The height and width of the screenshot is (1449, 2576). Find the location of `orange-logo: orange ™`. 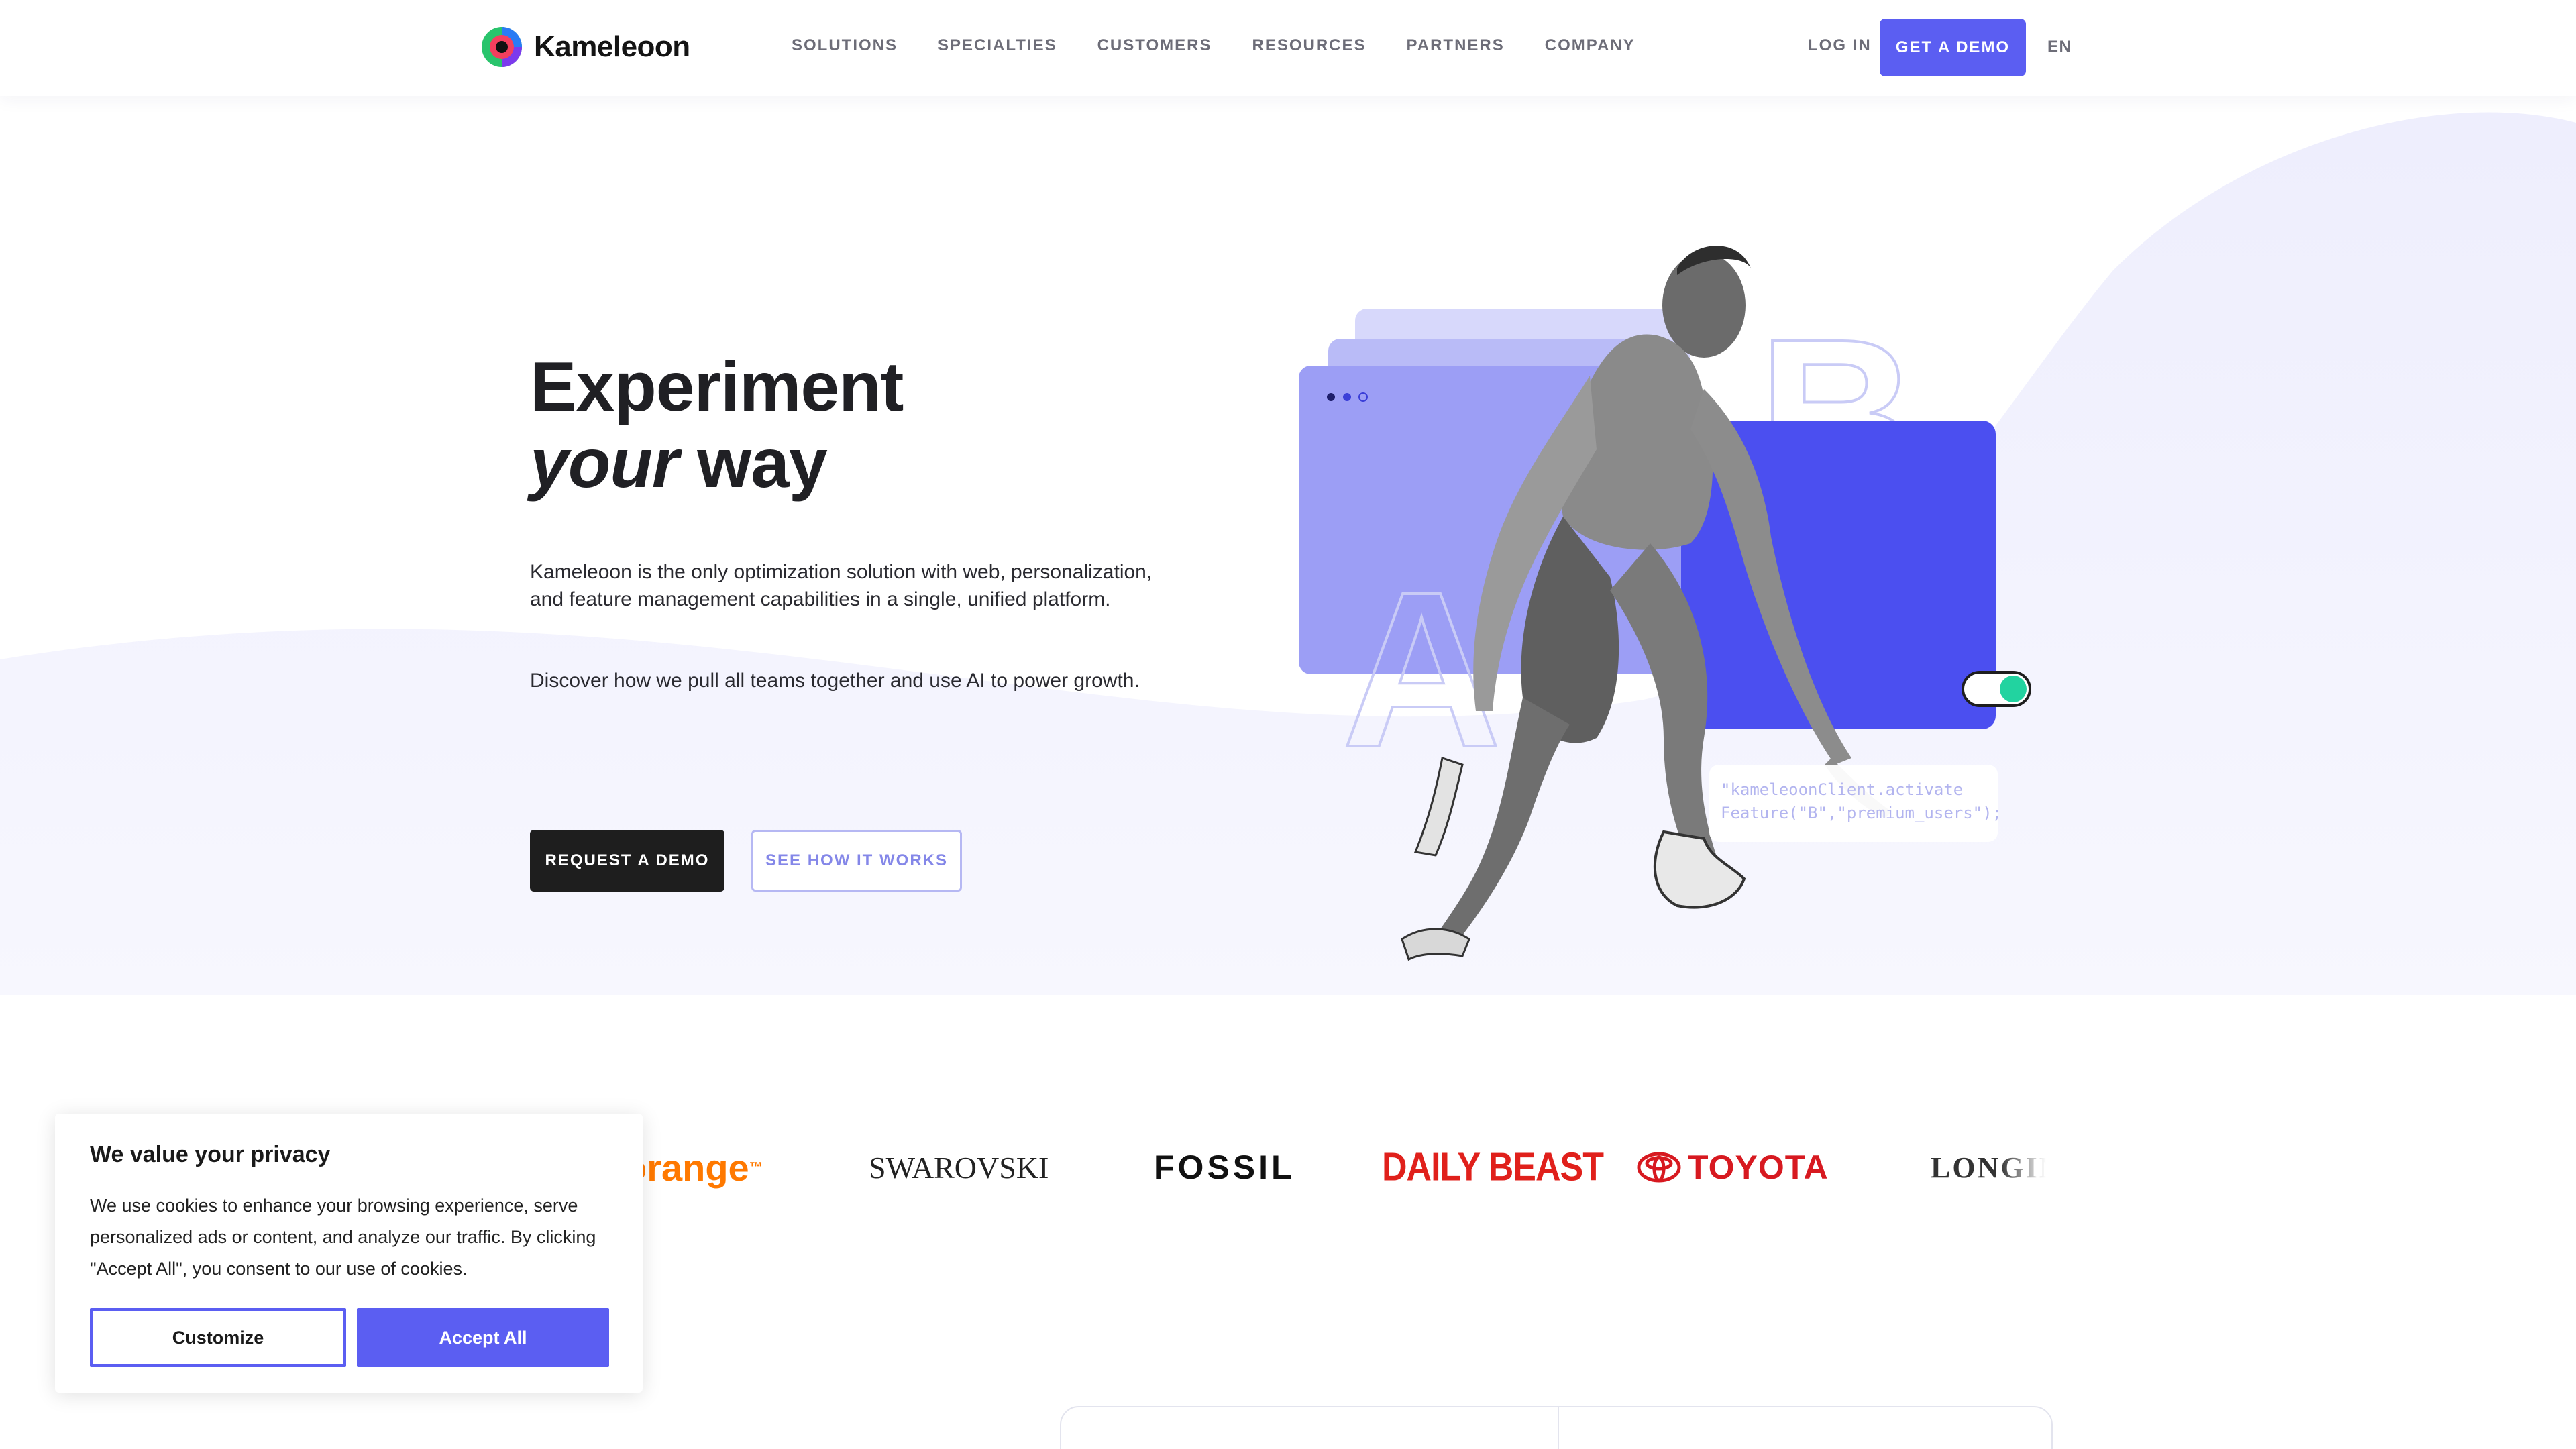

orange-logo: orange ™ is located at coordinates (693, 1167).